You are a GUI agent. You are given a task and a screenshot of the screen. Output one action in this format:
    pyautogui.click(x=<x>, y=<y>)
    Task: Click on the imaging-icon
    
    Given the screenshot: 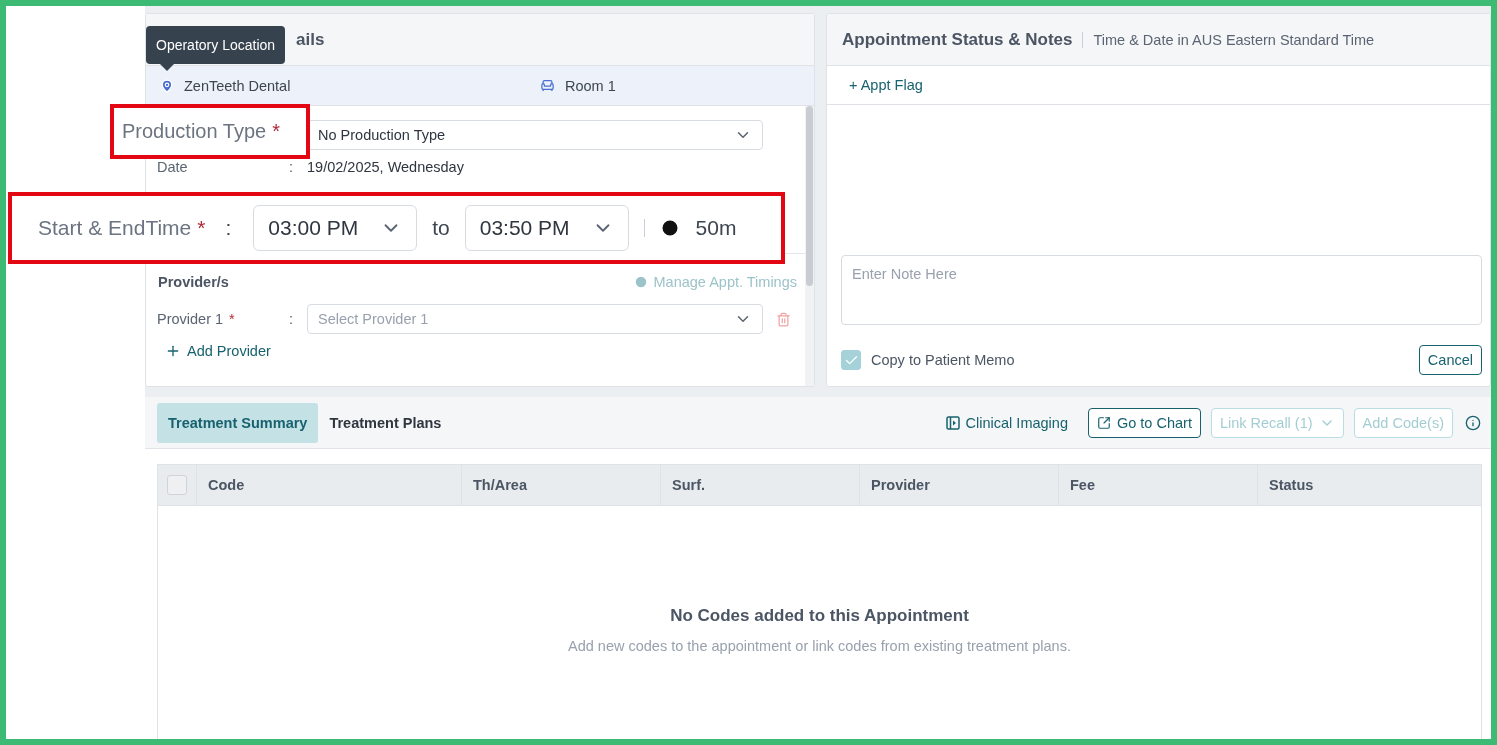 What is the action you would take?
    pyautogui.click(x=952, y=422)
    